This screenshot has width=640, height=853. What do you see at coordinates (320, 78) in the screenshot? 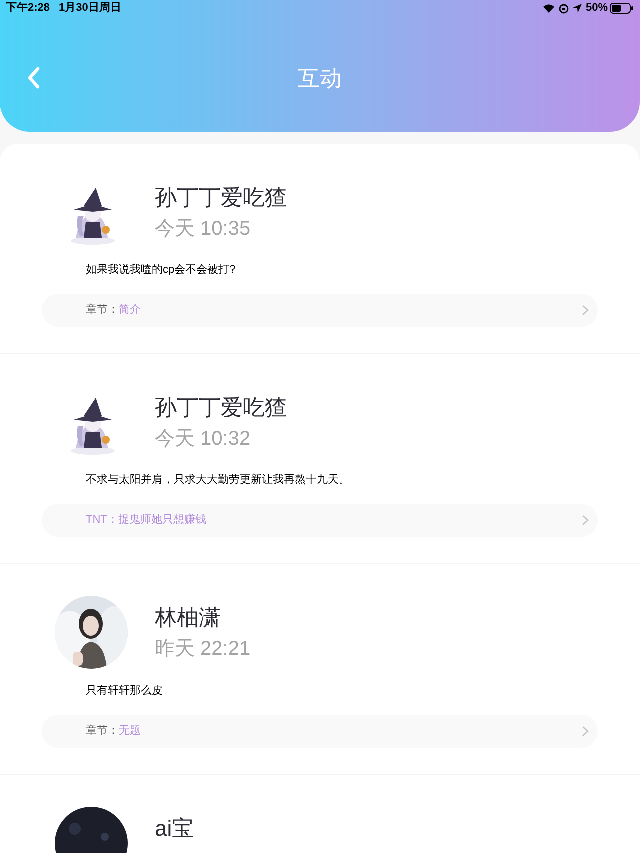
I see `page-title: 互动` at bounding box center [320, 78].